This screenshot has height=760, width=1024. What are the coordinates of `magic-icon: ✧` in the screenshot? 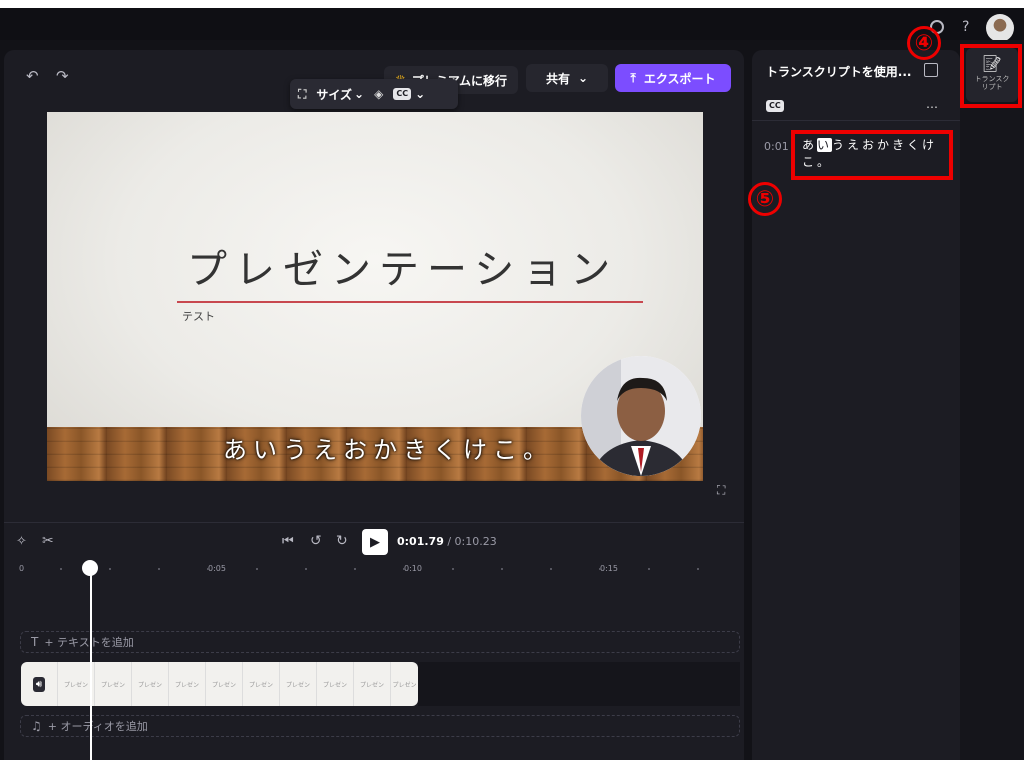 It's located at (21, 542).